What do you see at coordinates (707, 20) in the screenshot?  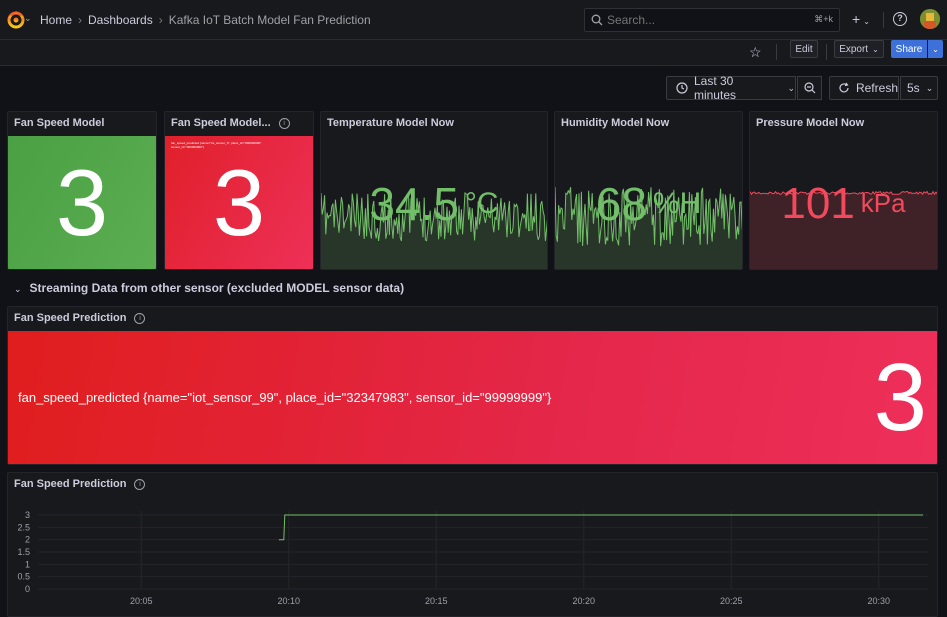 I see `search-input` at bounding box center [707, 20].